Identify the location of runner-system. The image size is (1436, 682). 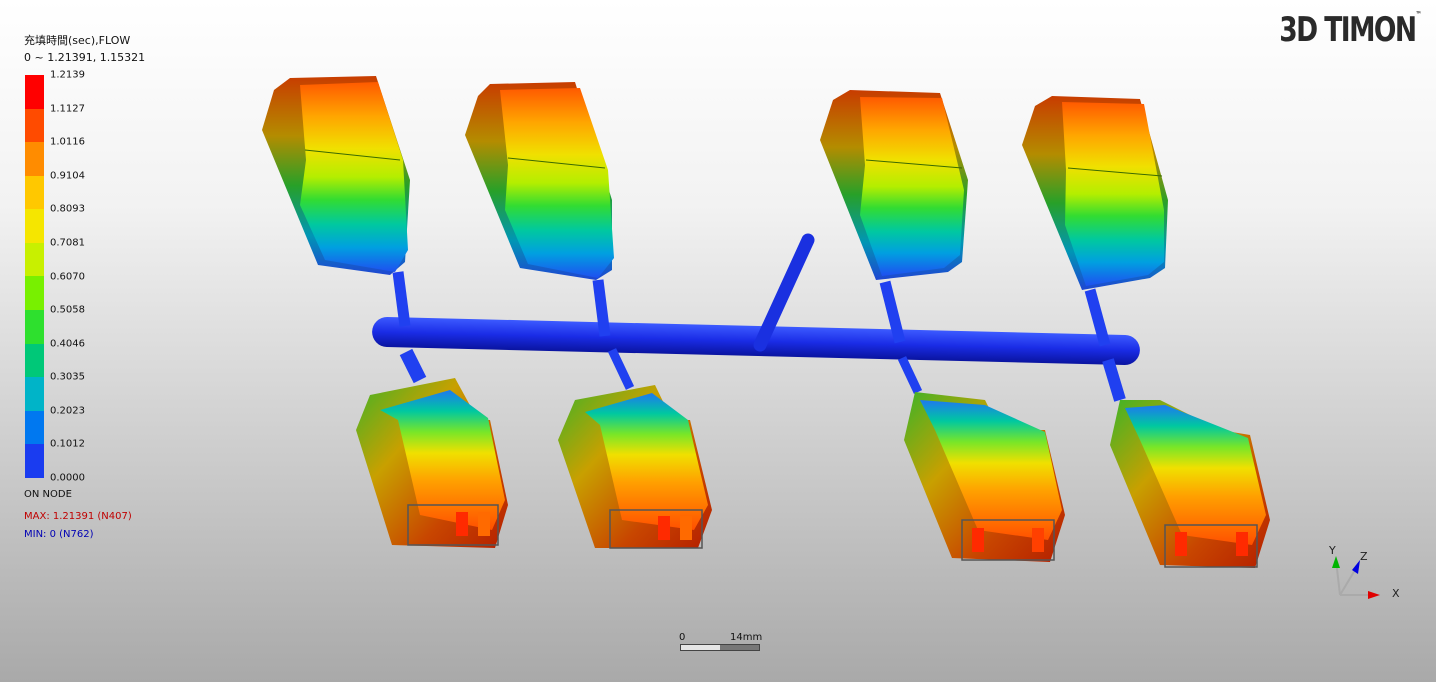
(756, 317).